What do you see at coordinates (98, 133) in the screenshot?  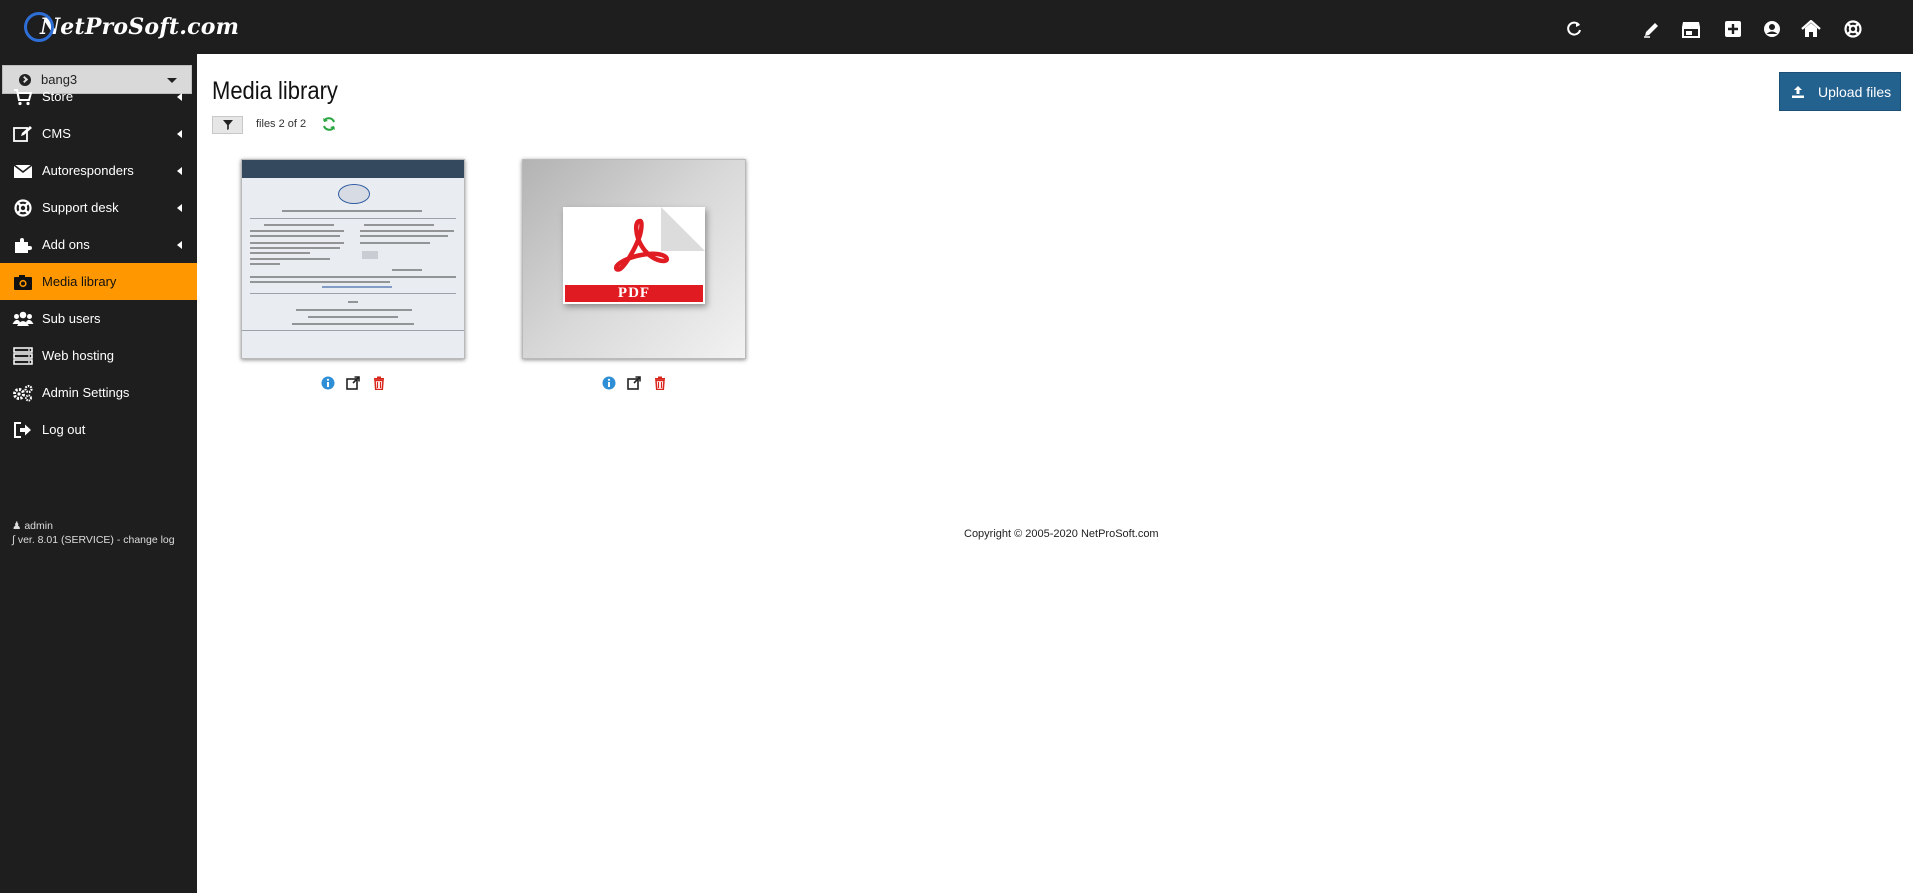 I see `sidebar-item-cms: CMS` at bounding box center [98, 133].